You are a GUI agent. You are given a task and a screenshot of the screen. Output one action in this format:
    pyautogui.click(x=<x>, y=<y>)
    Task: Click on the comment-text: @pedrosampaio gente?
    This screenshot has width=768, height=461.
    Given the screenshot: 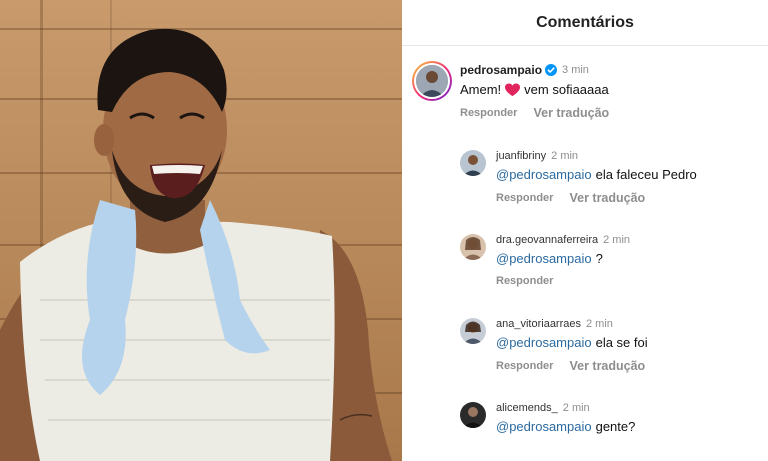 What is the action you would take?
    pyautogui.click(x=565, y=426)
    